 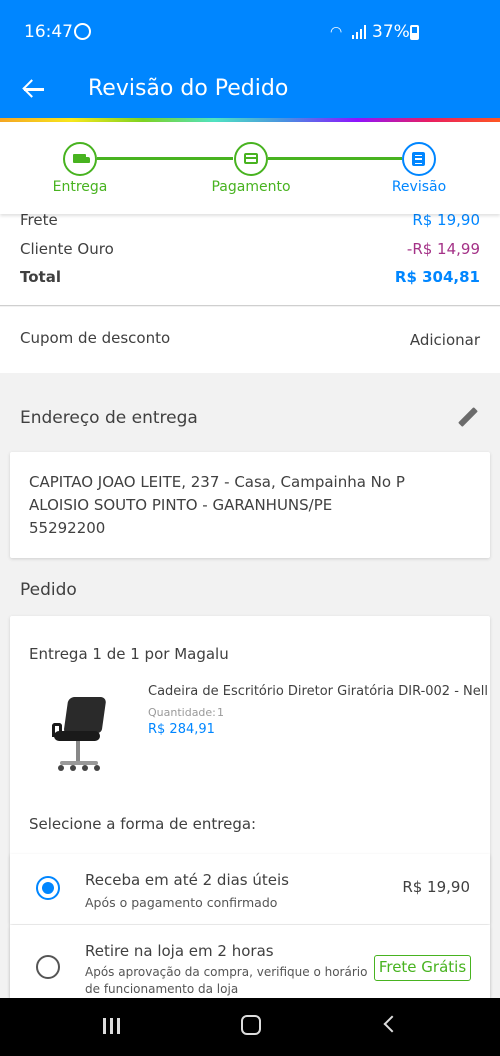 I want to click on free-shipping-badge: Frete Grátis, so click(x=422, y=968).